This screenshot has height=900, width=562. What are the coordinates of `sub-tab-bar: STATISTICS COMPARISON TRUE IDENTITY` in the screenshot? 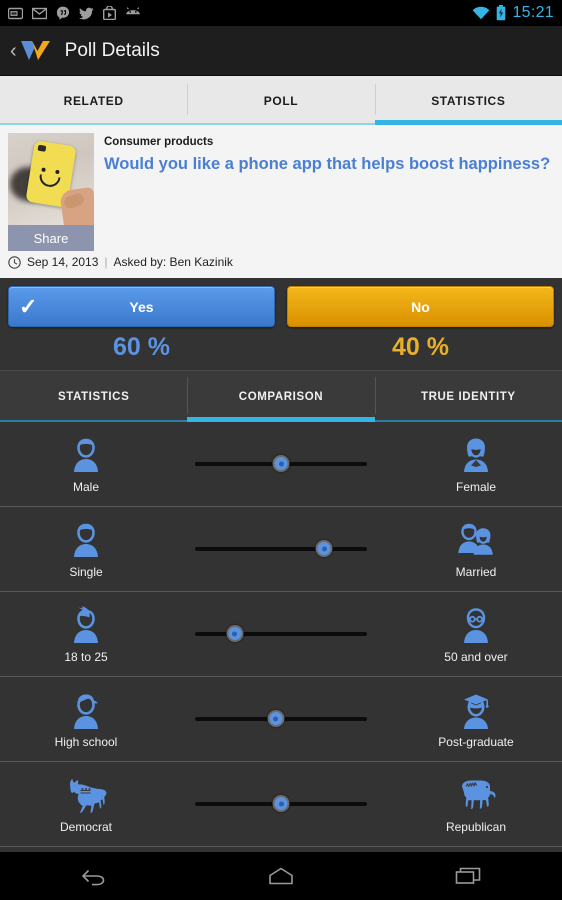 It's located at (281, 396).